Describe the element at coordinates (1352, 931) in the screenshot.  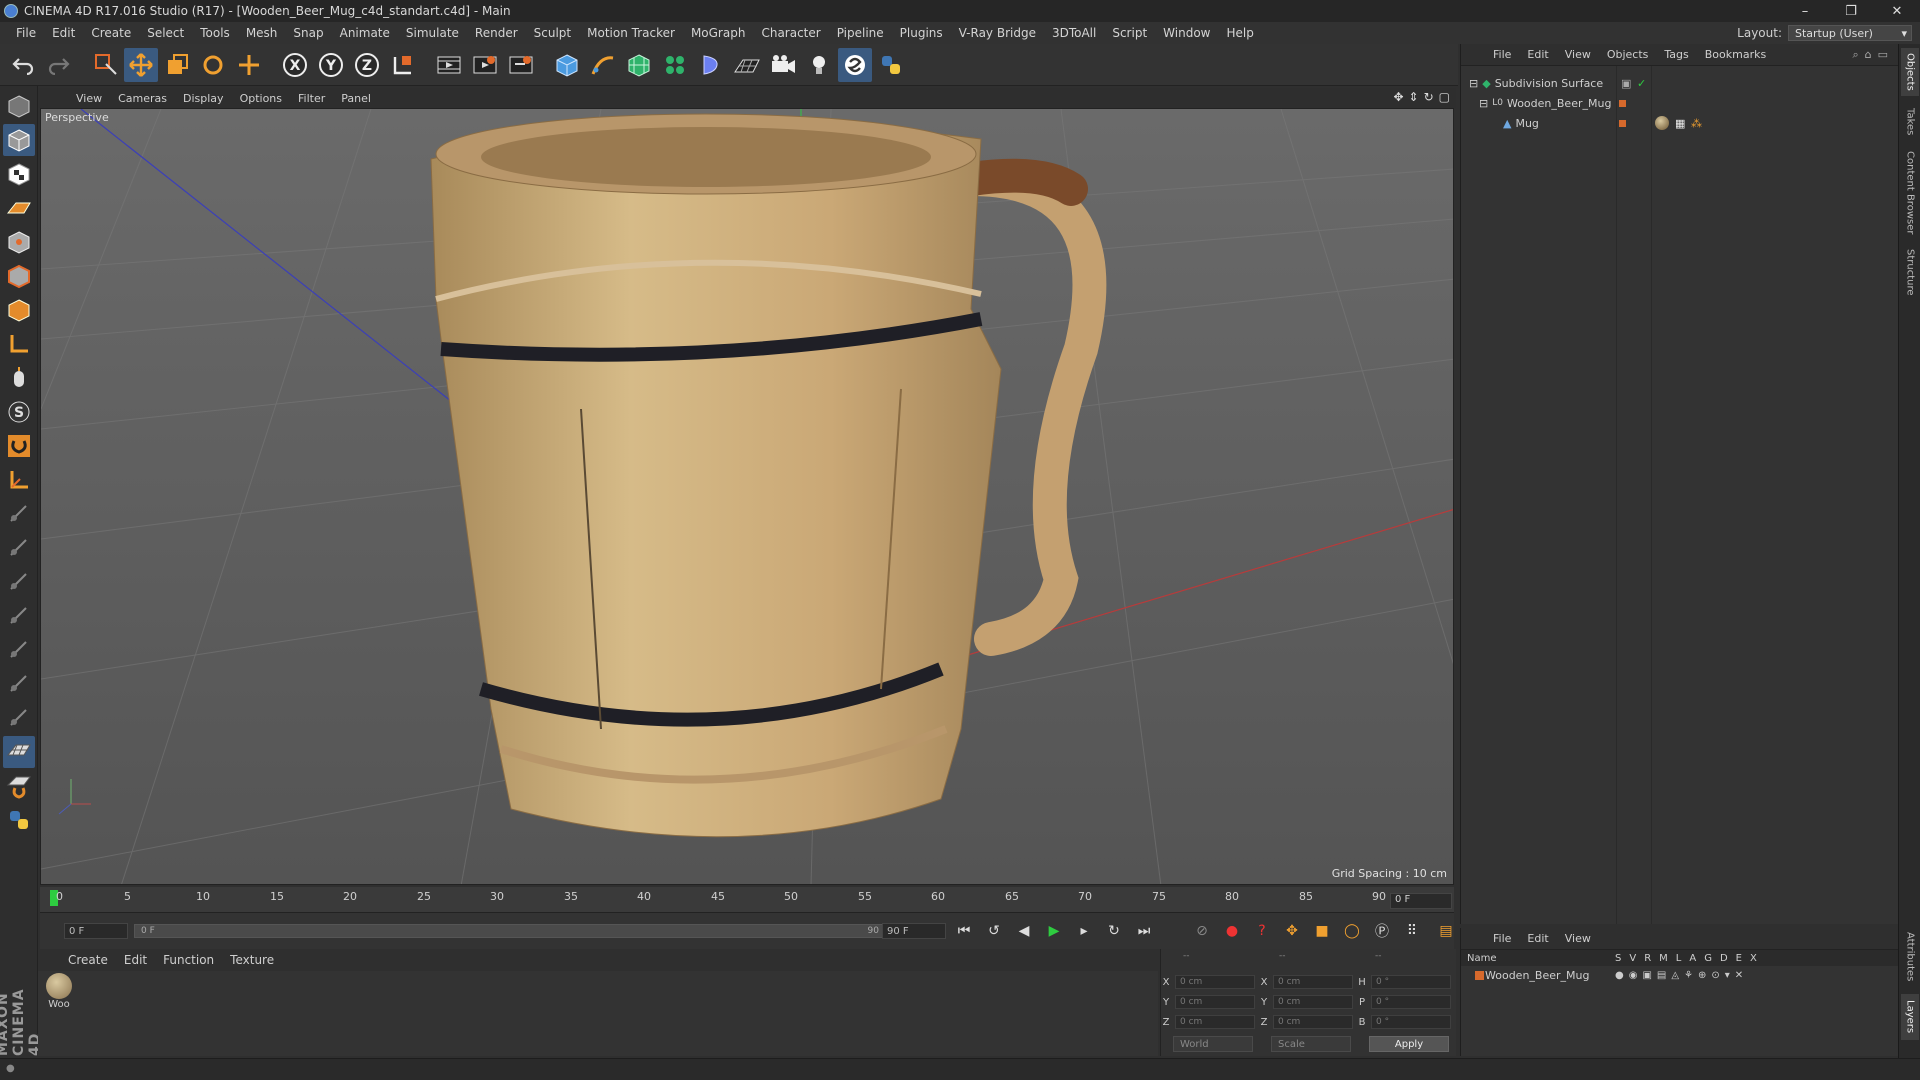
I see `key-rotation-icon: ◯` at that location.